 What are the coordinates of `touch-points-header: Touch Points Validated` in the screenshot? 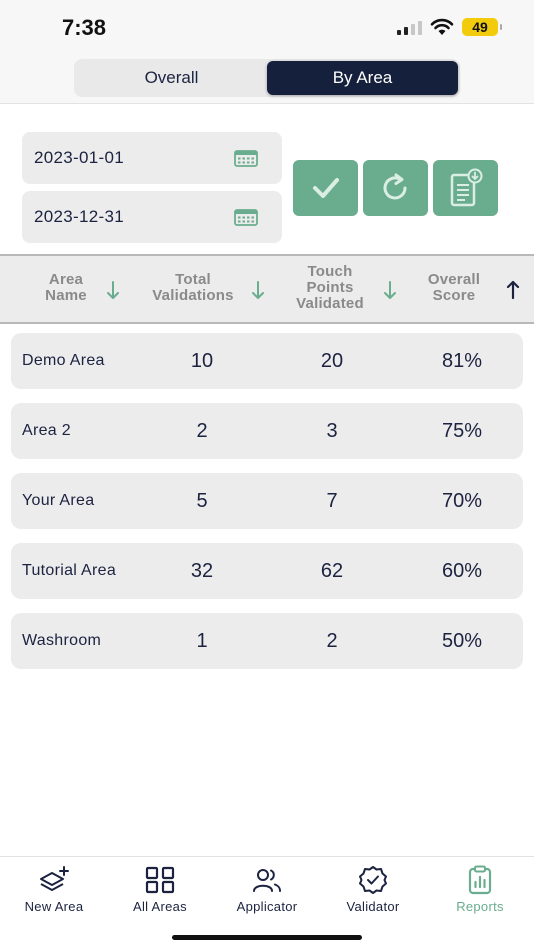 It's located at (330, 288).